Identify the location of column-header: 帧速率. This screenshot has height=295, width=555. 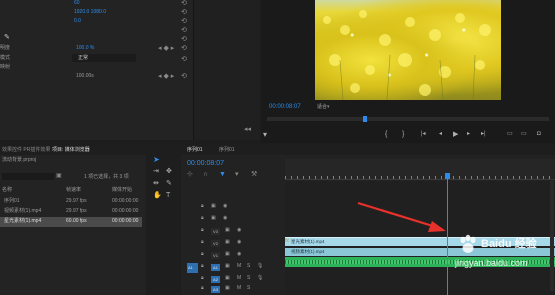
(73, 190).